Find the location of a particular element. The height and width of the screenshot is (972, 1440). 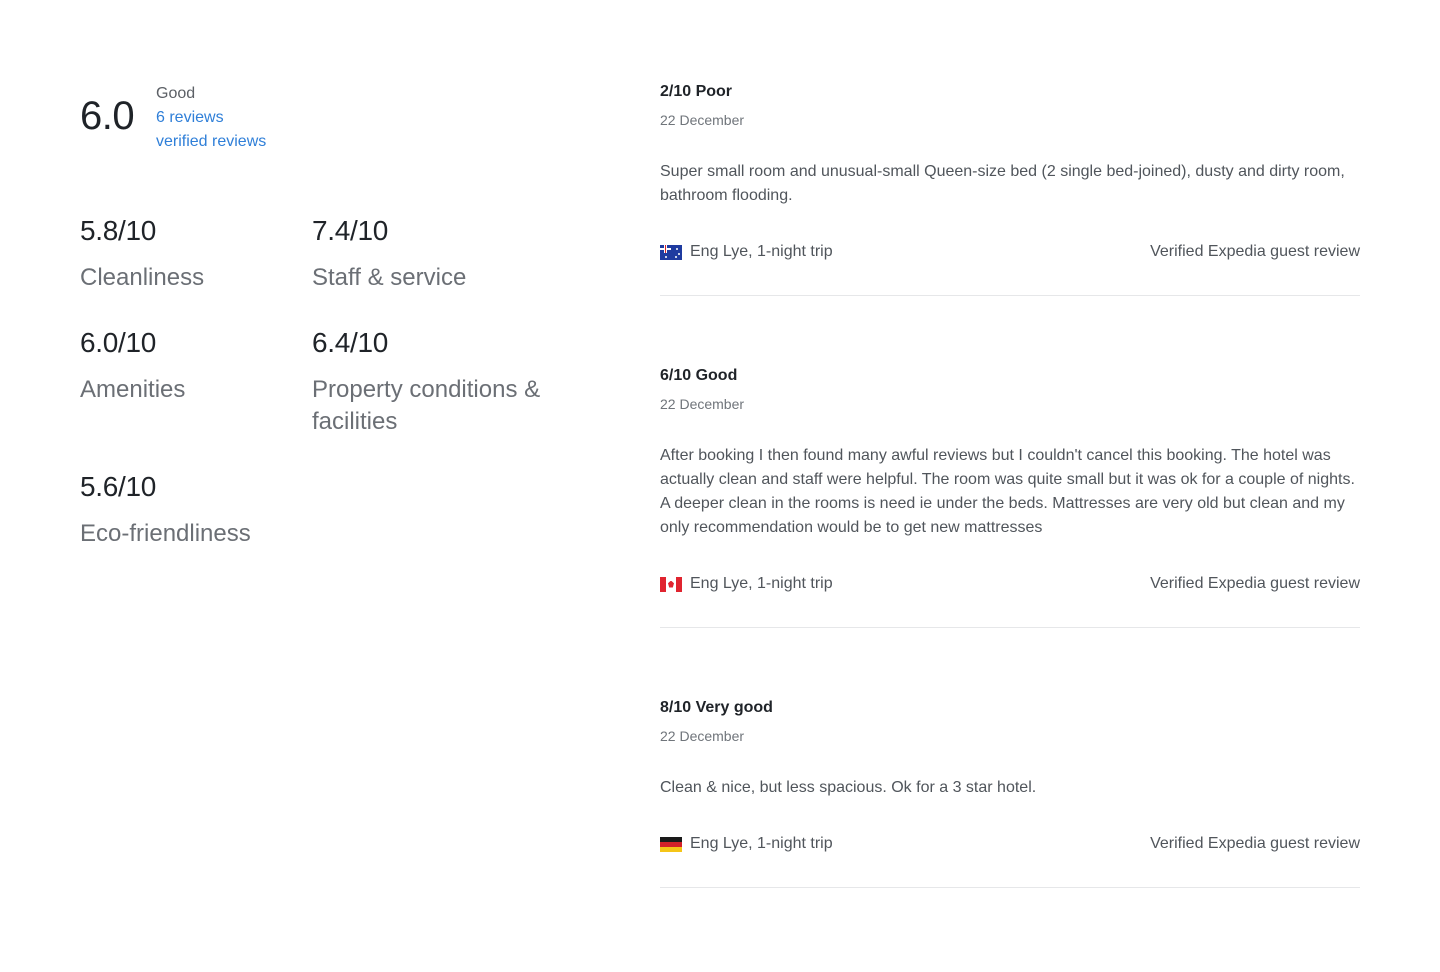

category-score: 6.4/10 is located at coordinates (350, 342).